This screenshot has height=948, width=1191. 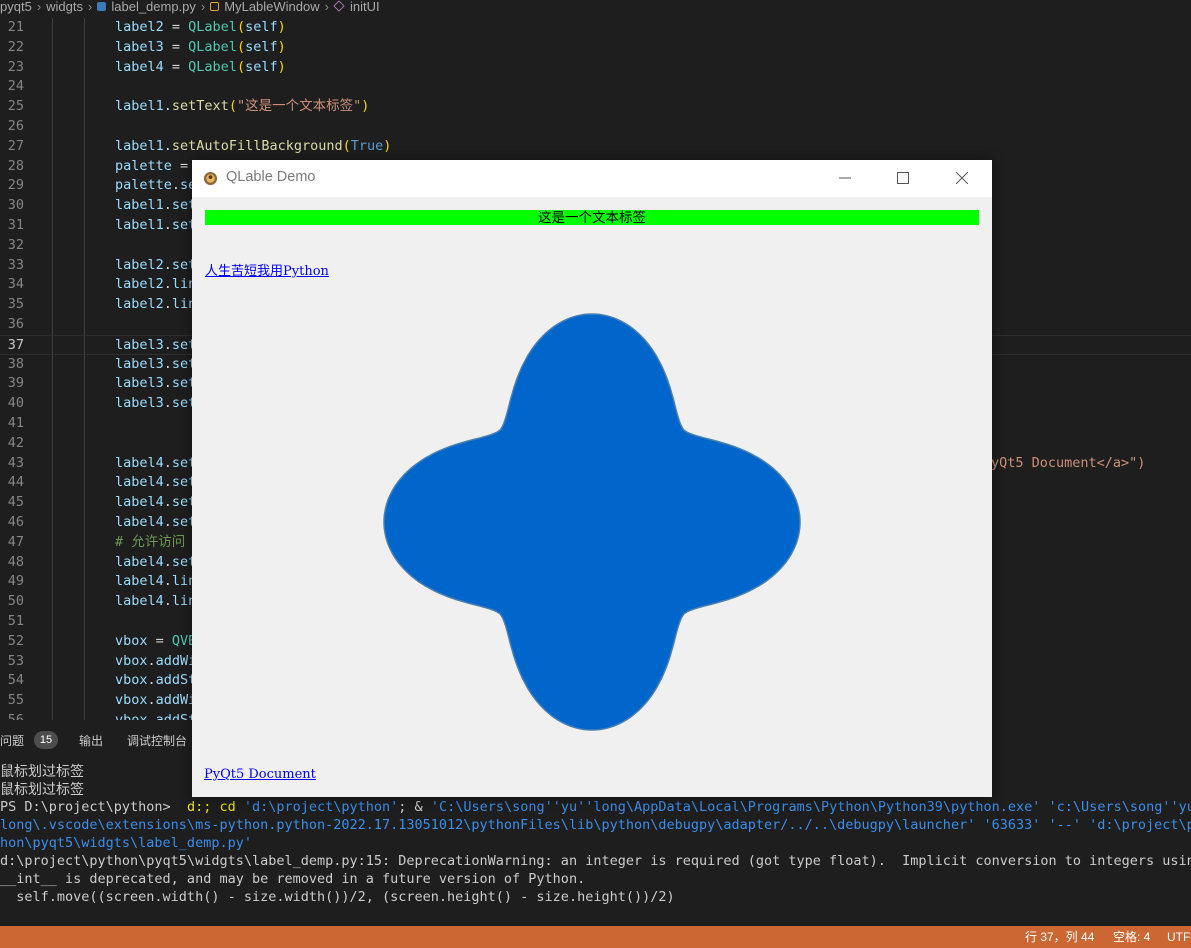 What do you see at coordinates (15, 324) in the screenshot?
I see `line-number: 36` at bounding box center [15, 324].